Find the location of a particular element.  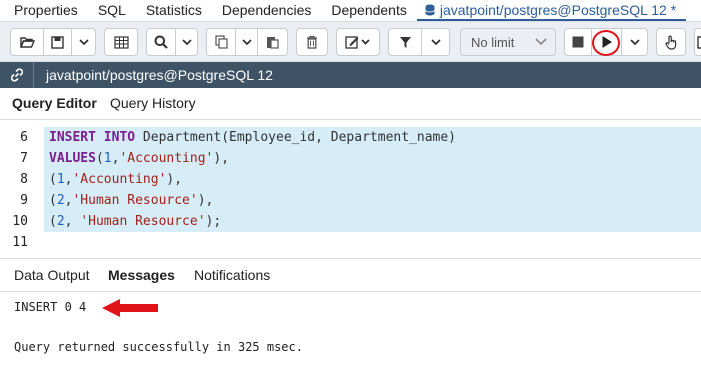

tab-query-history: Query History is located at coordinates (153, 103).